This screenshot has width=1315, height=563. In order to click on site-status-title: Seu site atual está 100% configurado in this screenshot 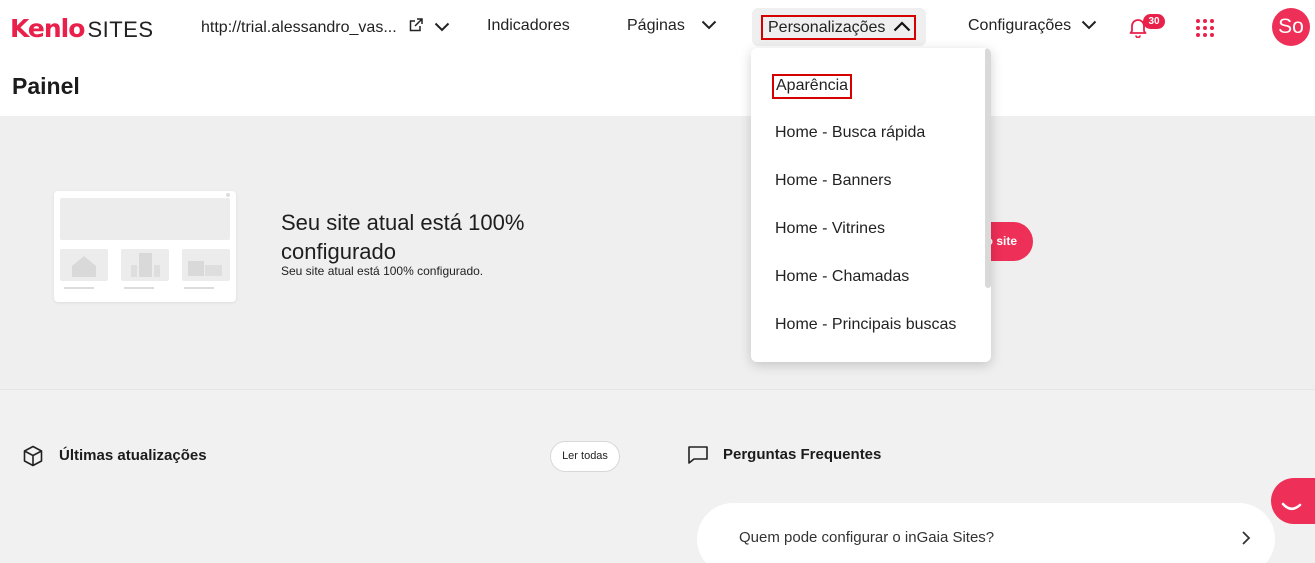, I will do `click(403, 237)`.